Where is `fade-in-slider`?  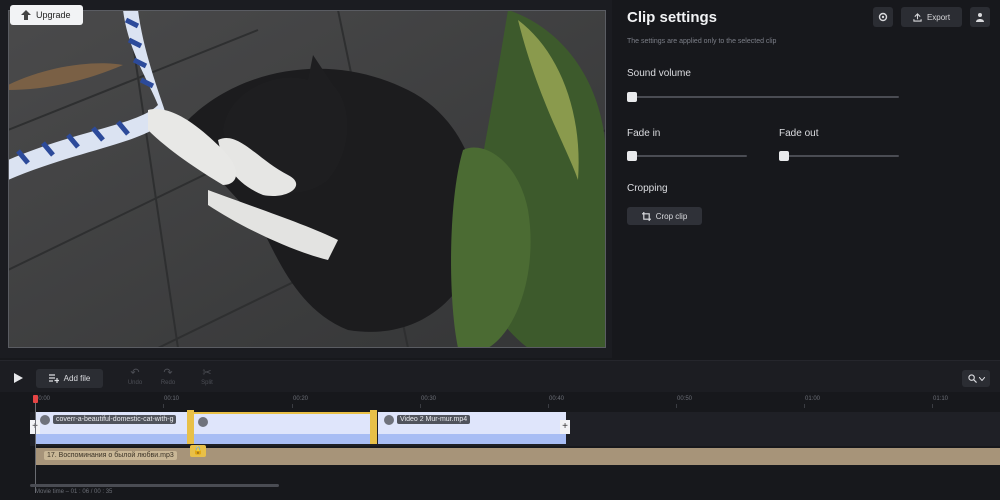
fade-in-slider is located at coordinates (687, 156).